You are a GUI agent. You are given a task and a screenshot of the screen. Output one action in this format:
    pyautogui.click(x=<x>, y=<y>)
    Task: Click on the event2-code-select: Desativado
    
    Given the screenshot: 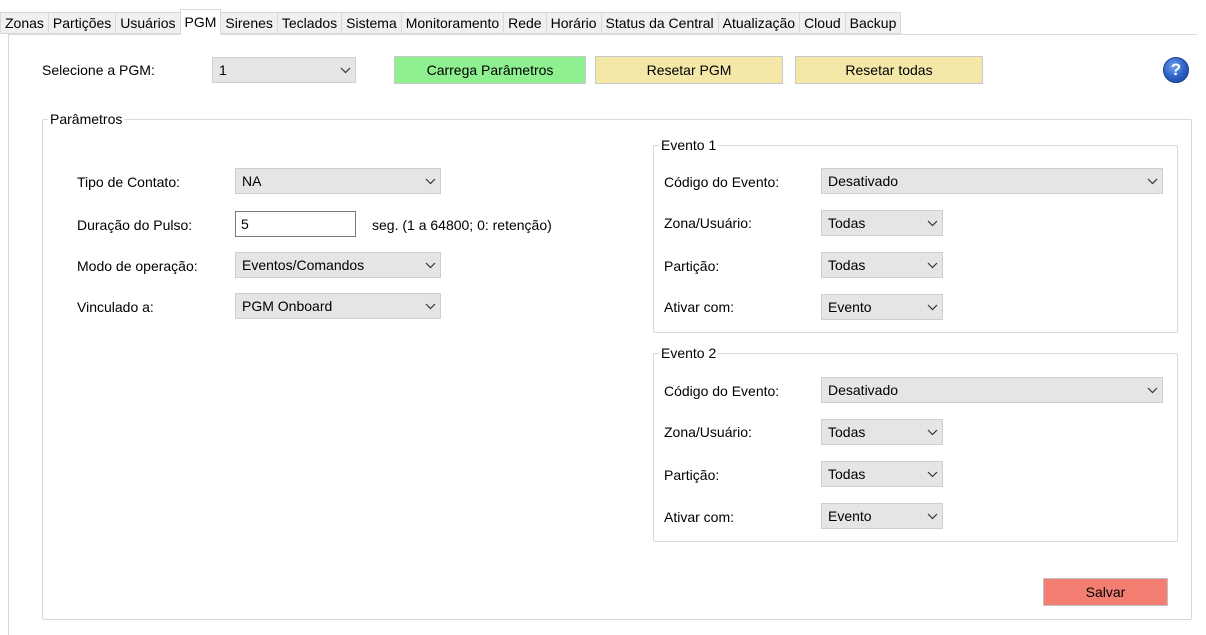 What is the action you would take?
    pyautogui.click(x=992, y=390)
    